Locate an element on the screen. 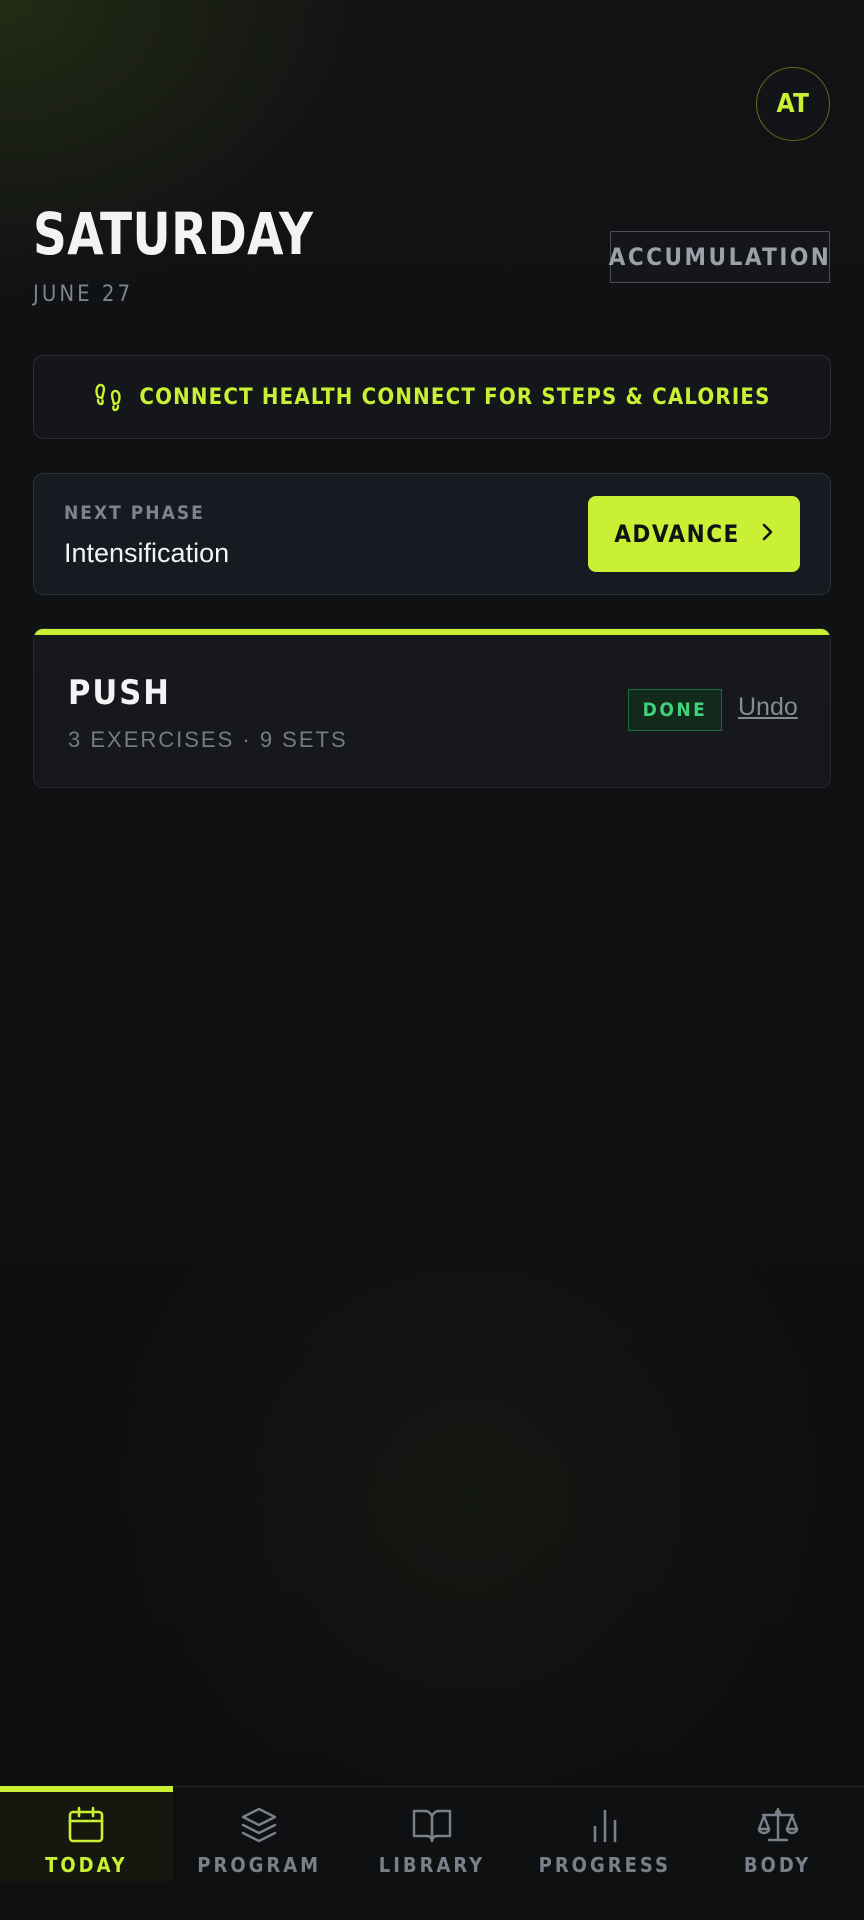 The height and width of the screenshot is (1920, 864). status-badge: DONE is located at coordinates (675, 710).